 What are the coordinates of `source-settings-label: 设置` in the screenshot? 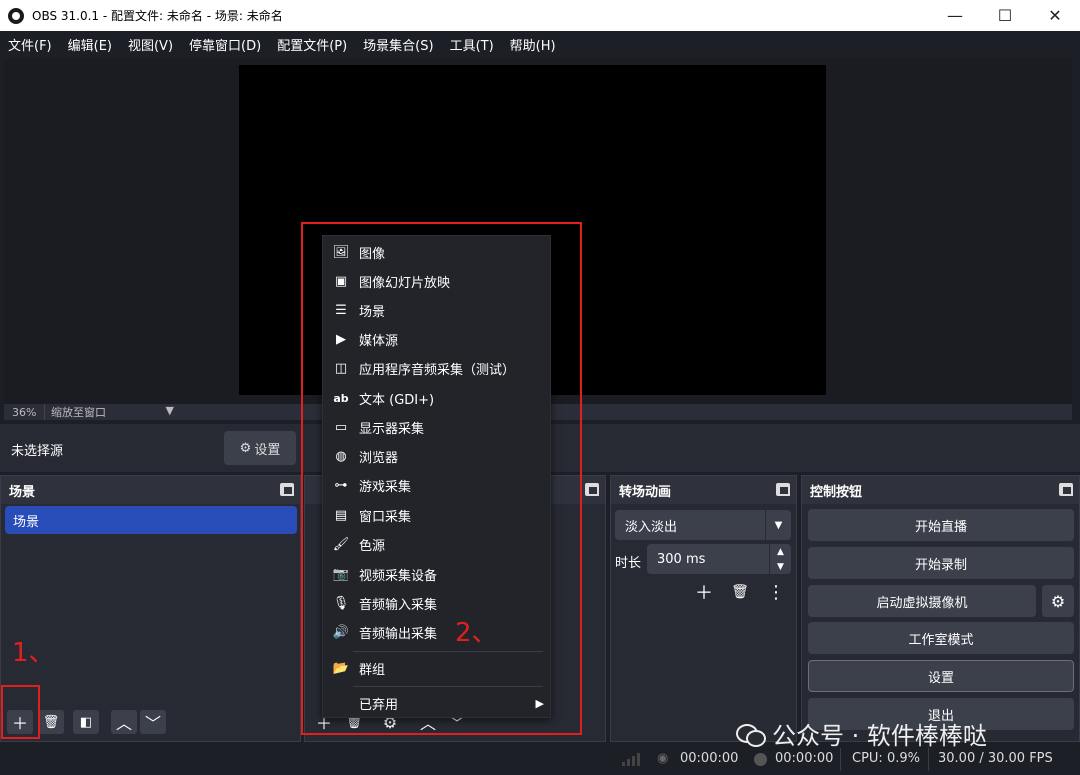 It's located at (267, 450).